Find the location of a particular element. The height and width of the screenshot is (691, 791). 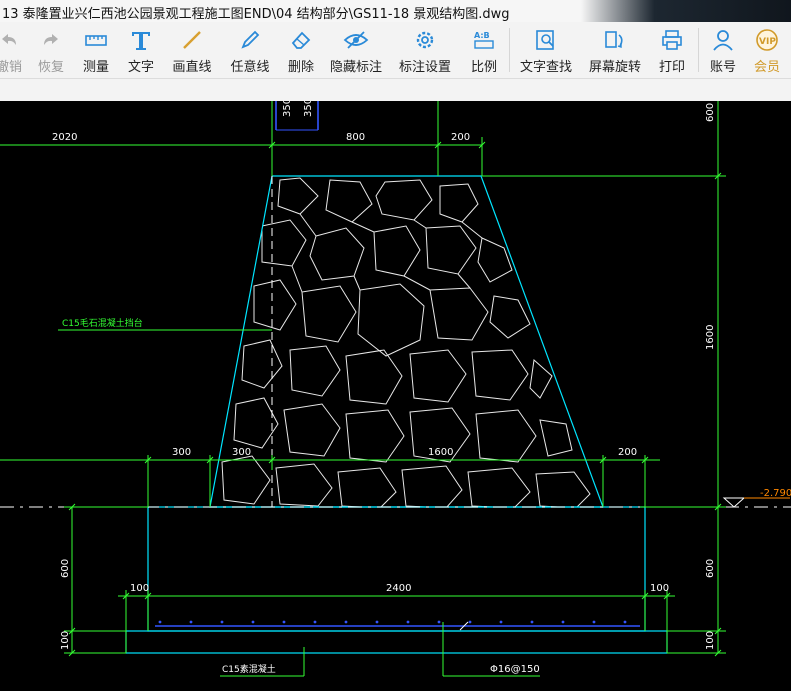

text-label: 文字 is located at coordinates (140, 67).